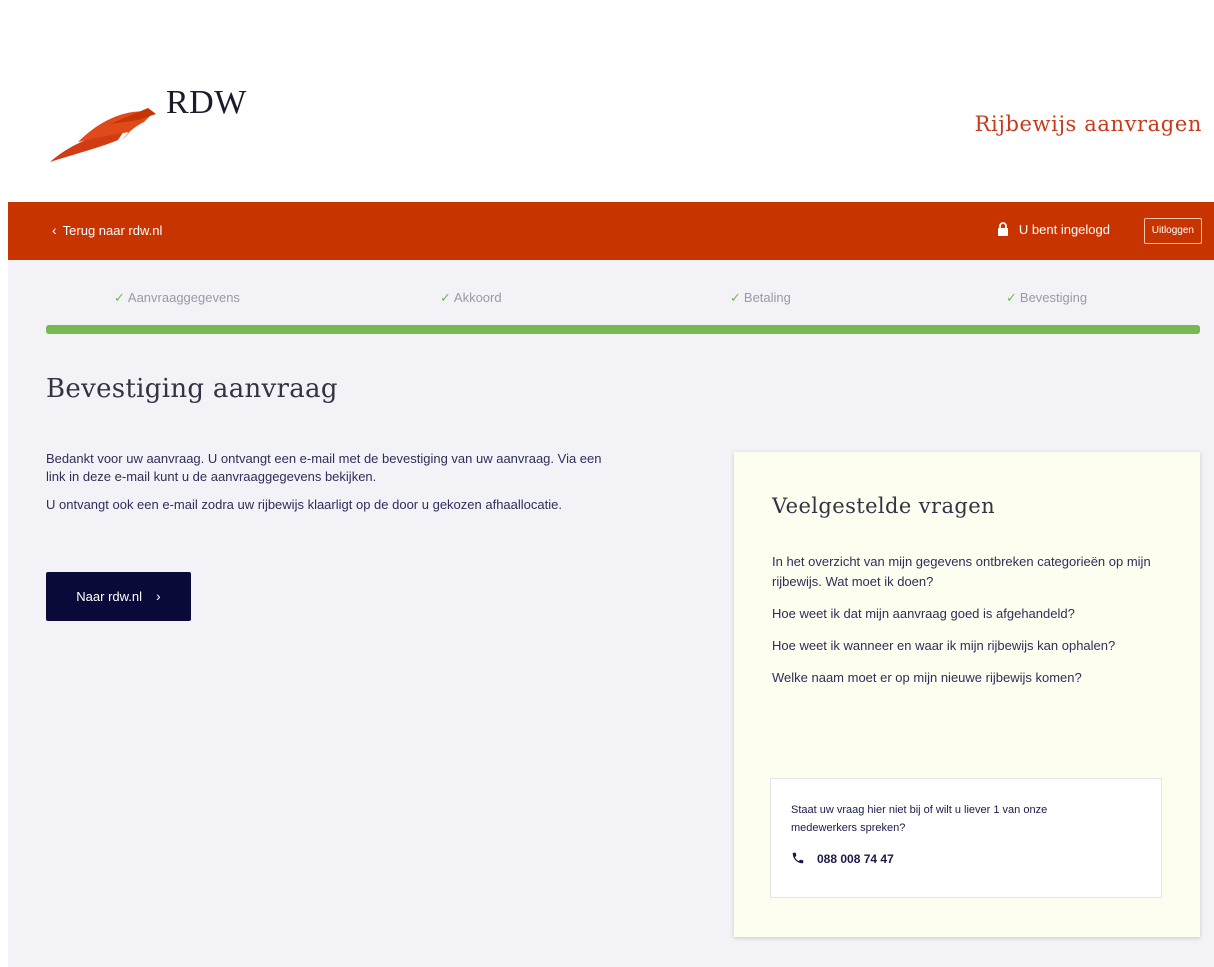 This screenshot has height=967, width=1214. What do you see at coordinates (158, 124) in the screenshot?
I see `rdw-logo: RDW` at bounding box center [158, 124].